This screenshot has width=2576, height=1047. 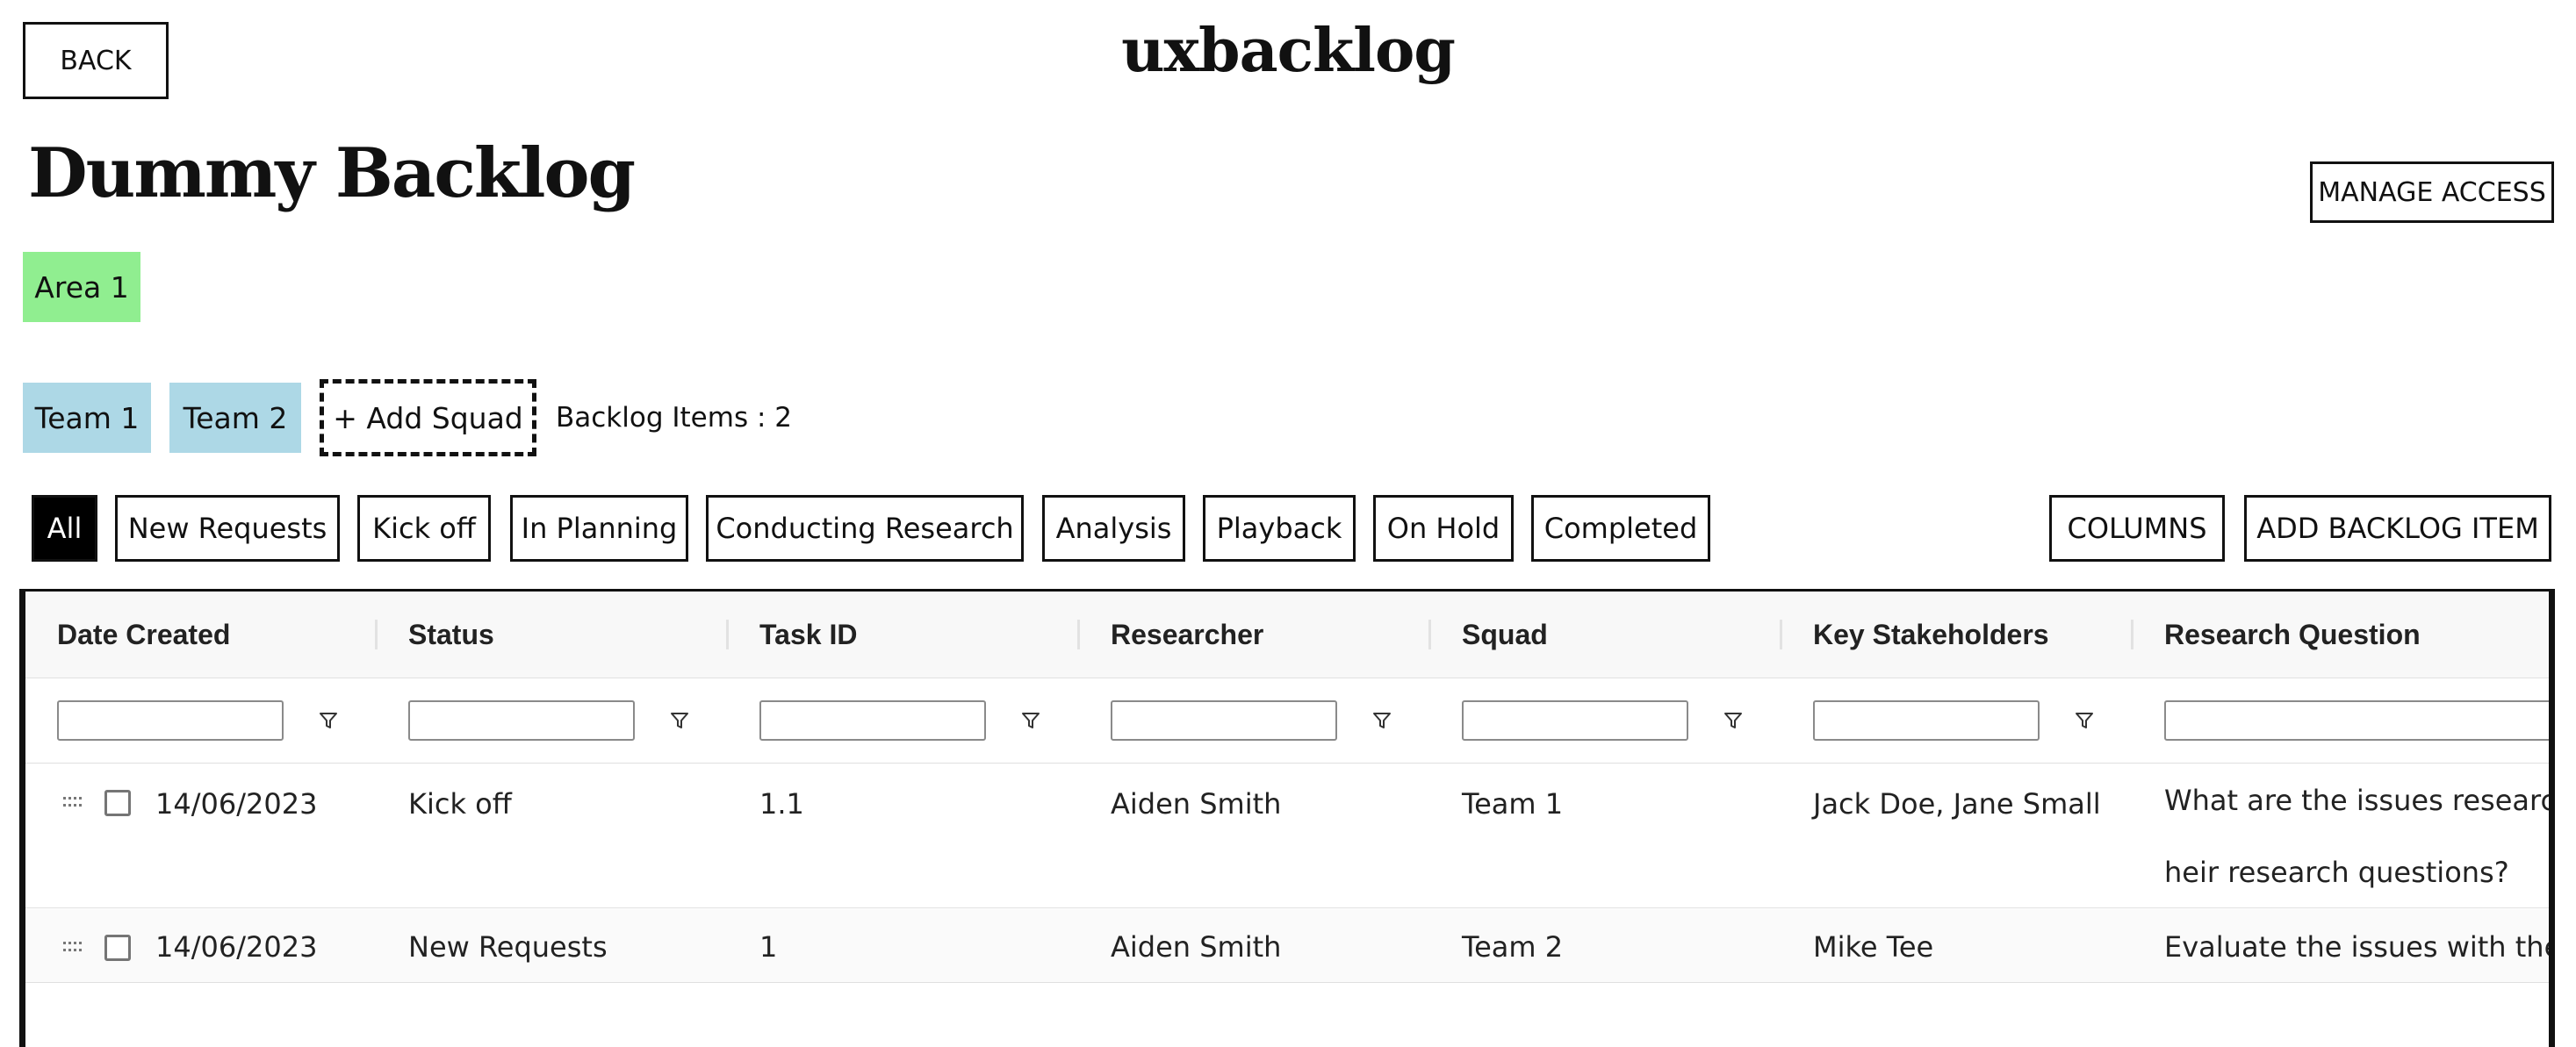 I want to click on task-id-cell: 1, so click(x=768, y=947).